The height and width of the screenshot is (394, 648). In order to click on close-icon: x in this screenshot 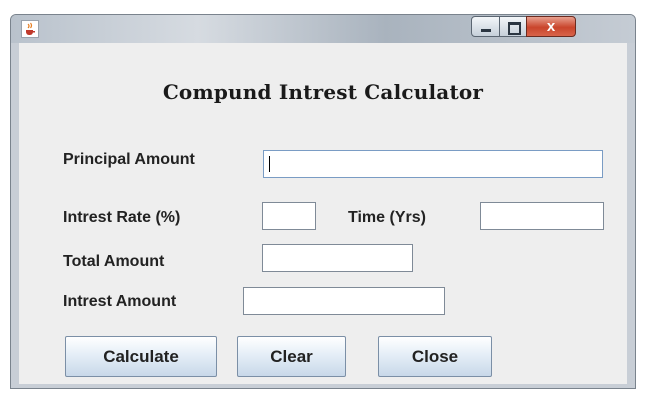, I will do `click(551, 26)`.